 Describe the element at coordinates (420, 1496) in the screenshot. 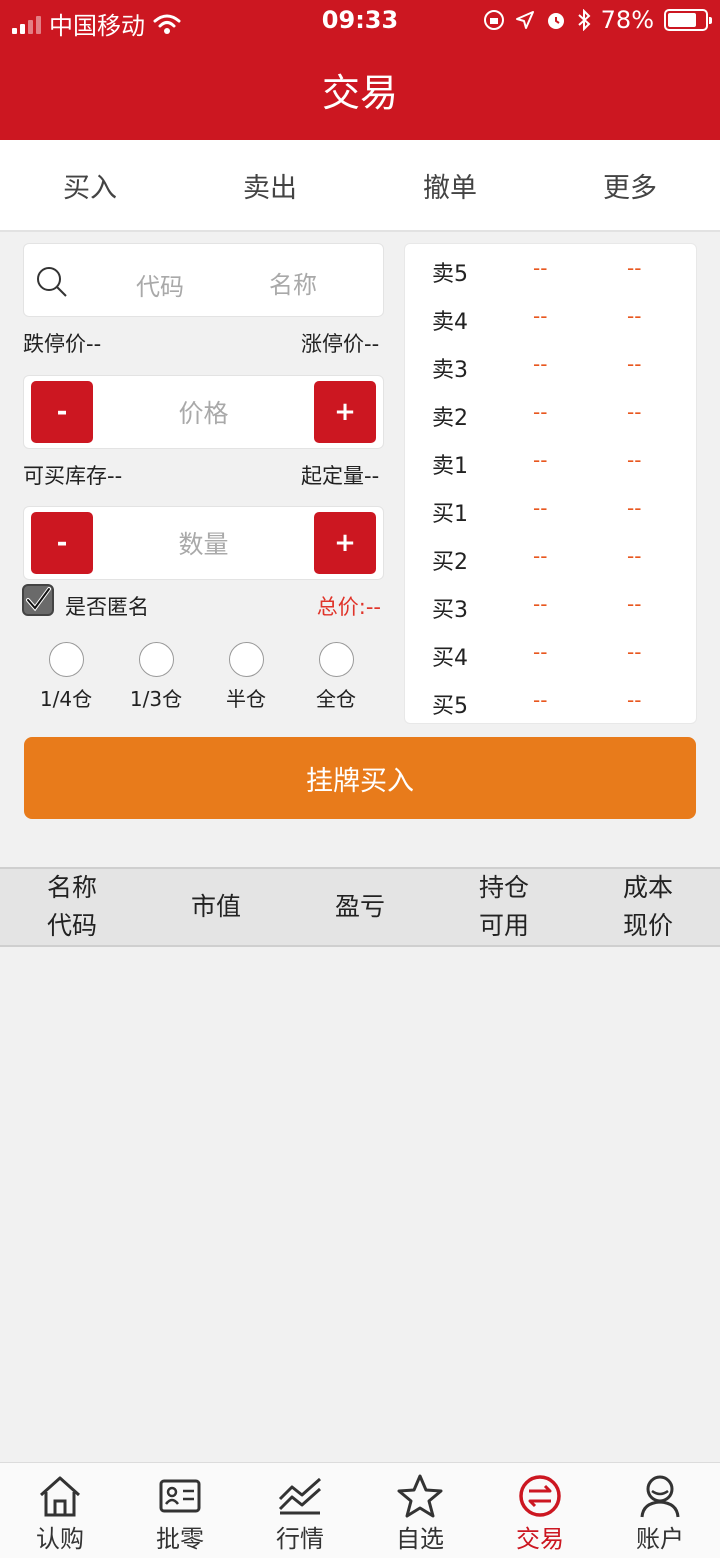

I see `star-icon` at that location.